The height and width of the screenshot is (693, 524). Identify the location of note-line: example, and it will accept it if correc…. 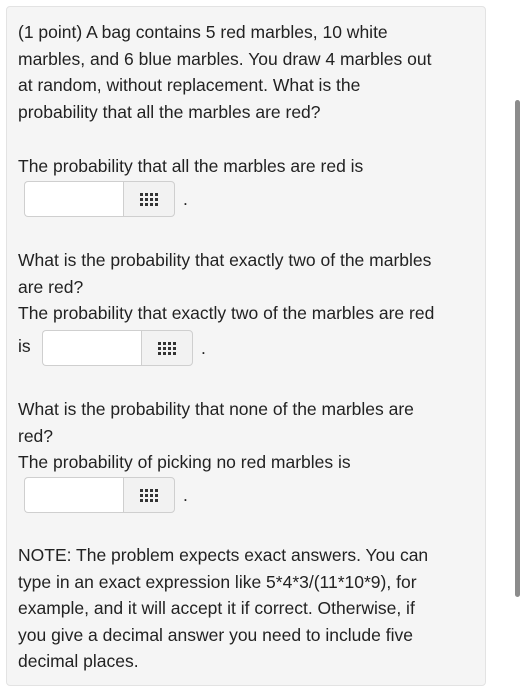
(216, 608).